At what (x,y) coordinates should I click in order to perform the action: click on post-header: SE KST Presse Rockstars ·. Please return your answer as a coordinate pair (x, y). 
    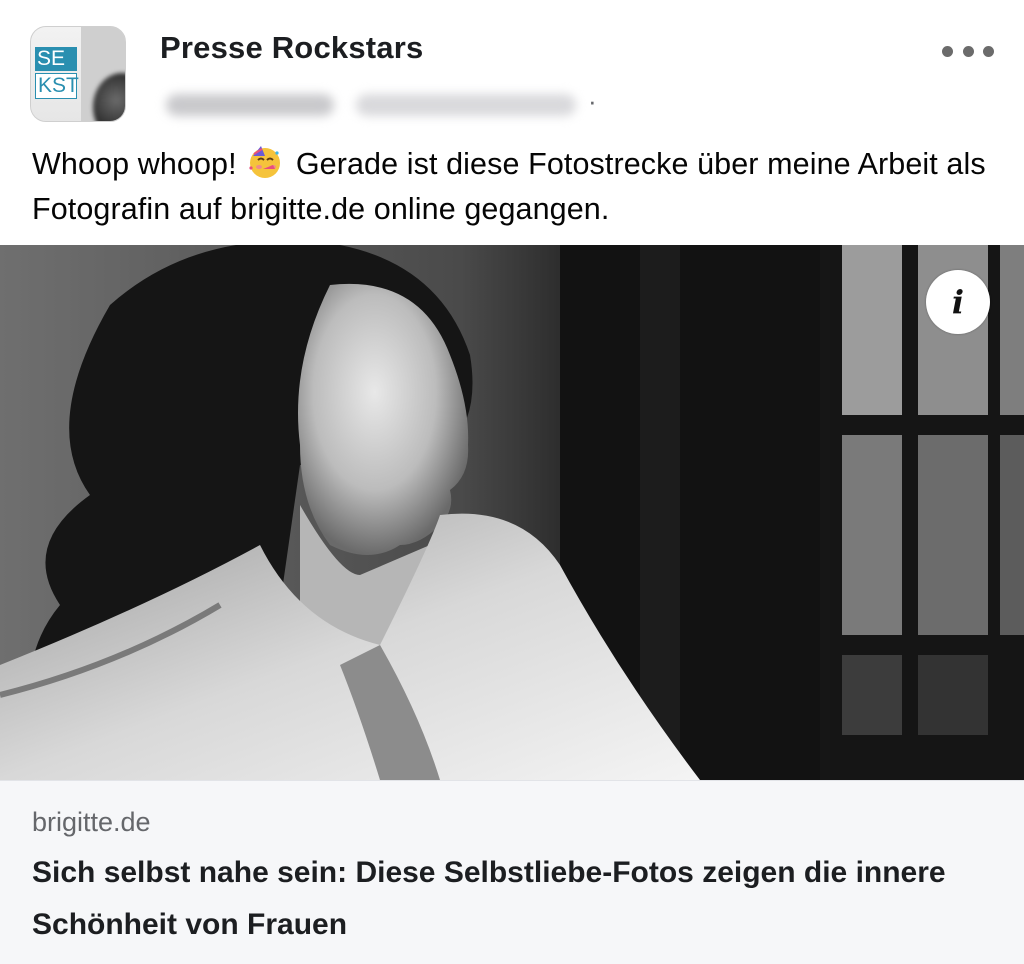
    Looking at the image, I should click on (512, 70).